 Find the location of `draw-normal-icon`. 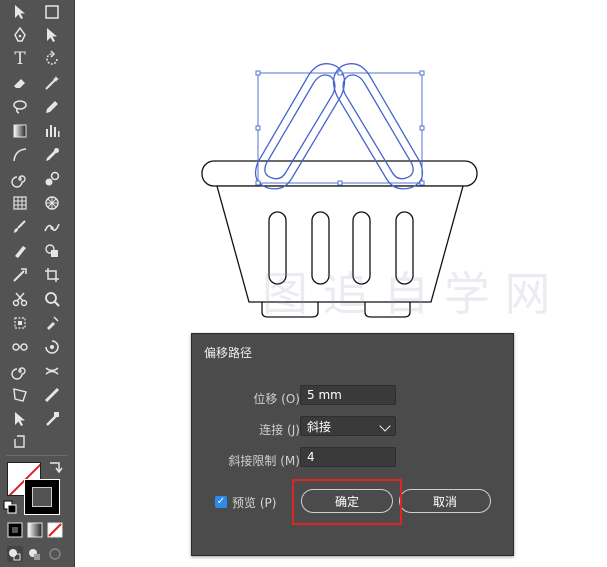

draw-normal-icon is located at coordinates (15, 554).